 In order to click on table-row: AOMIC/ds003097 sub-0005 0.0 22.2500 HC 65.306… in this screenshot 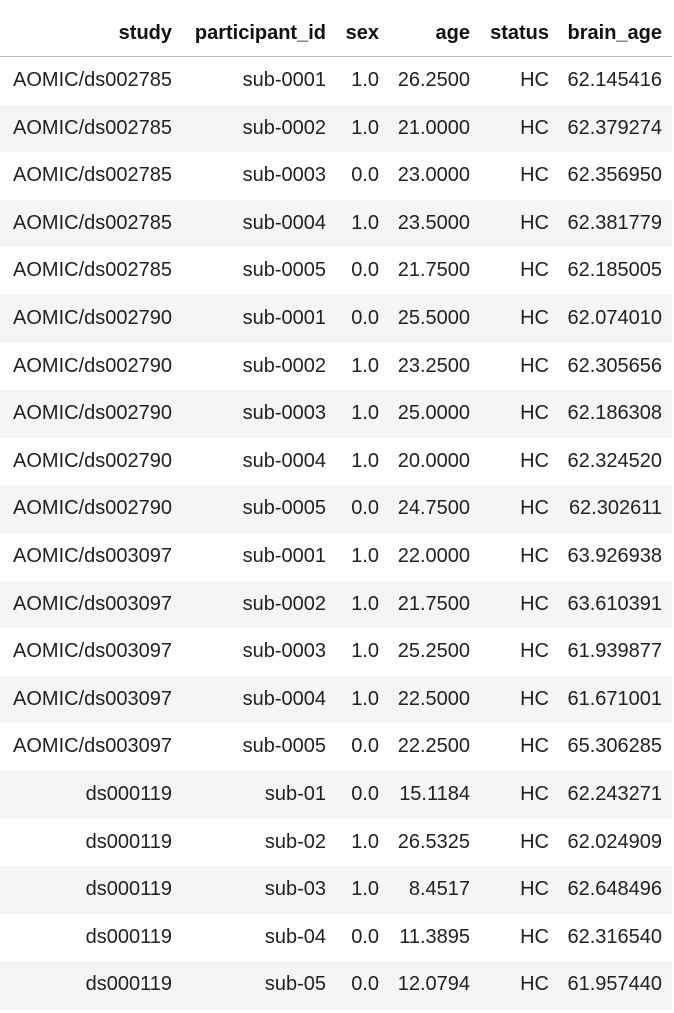, I will do `click(336, 747)`.